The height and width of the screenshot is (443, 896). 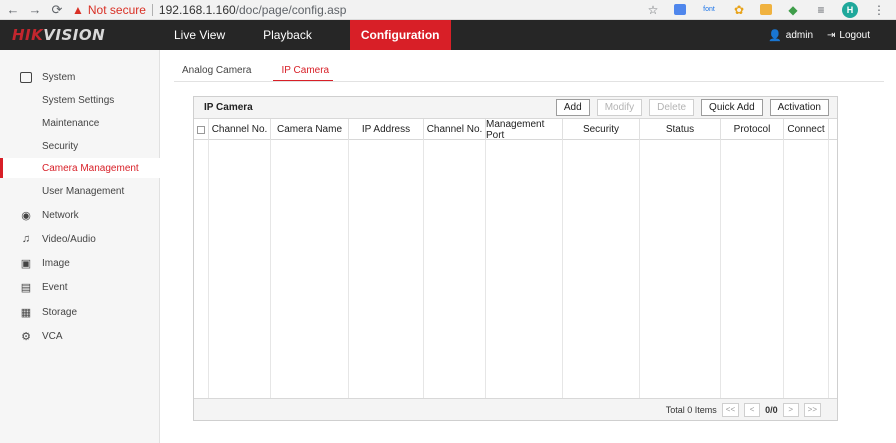 I want to click on col-ip-address: IP Address, so click(x=386, y=129).